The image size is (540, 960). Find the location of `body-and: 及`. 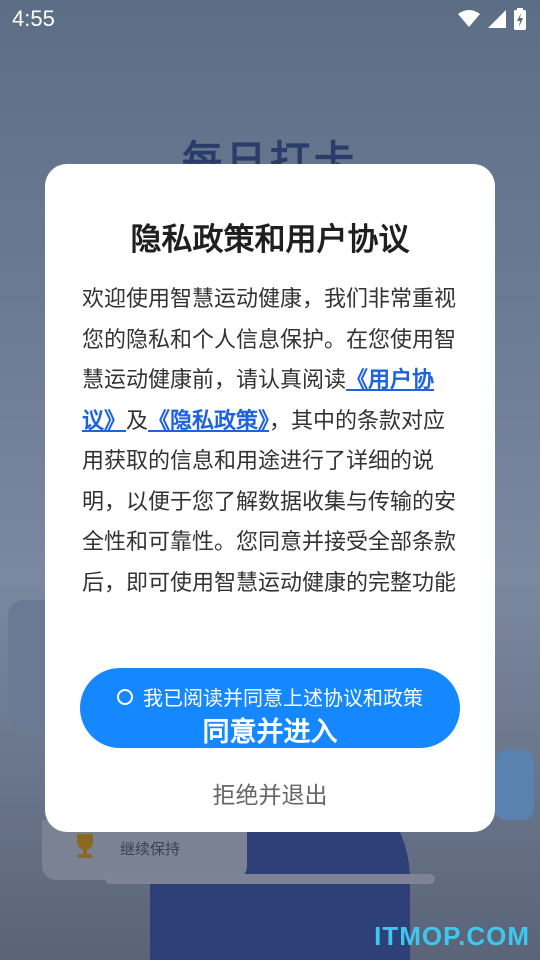

body-and: 及 is located at coordinates (137, 421).